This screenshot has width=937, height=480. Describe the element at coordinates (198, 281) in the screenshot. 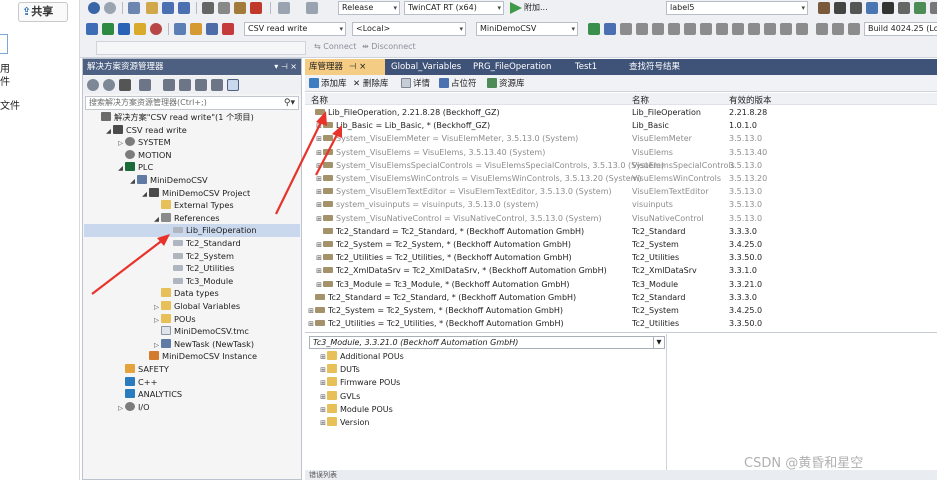

I see `tree-item: Tc3_Module` at that location.